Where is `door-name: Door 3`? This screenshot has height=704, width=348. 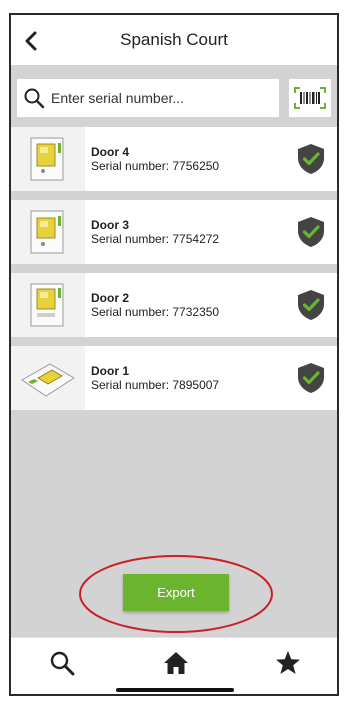
door-name: Door 3 is located at coordinates (110, 225).